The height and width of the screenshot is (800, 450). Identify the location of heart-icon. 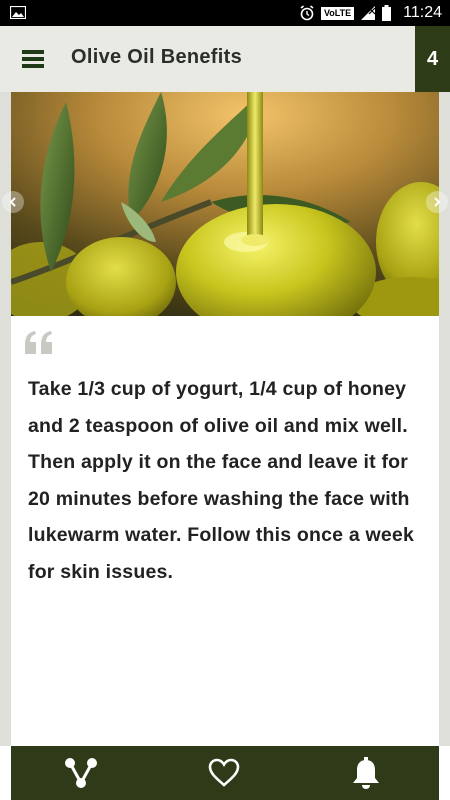
(224, 772).